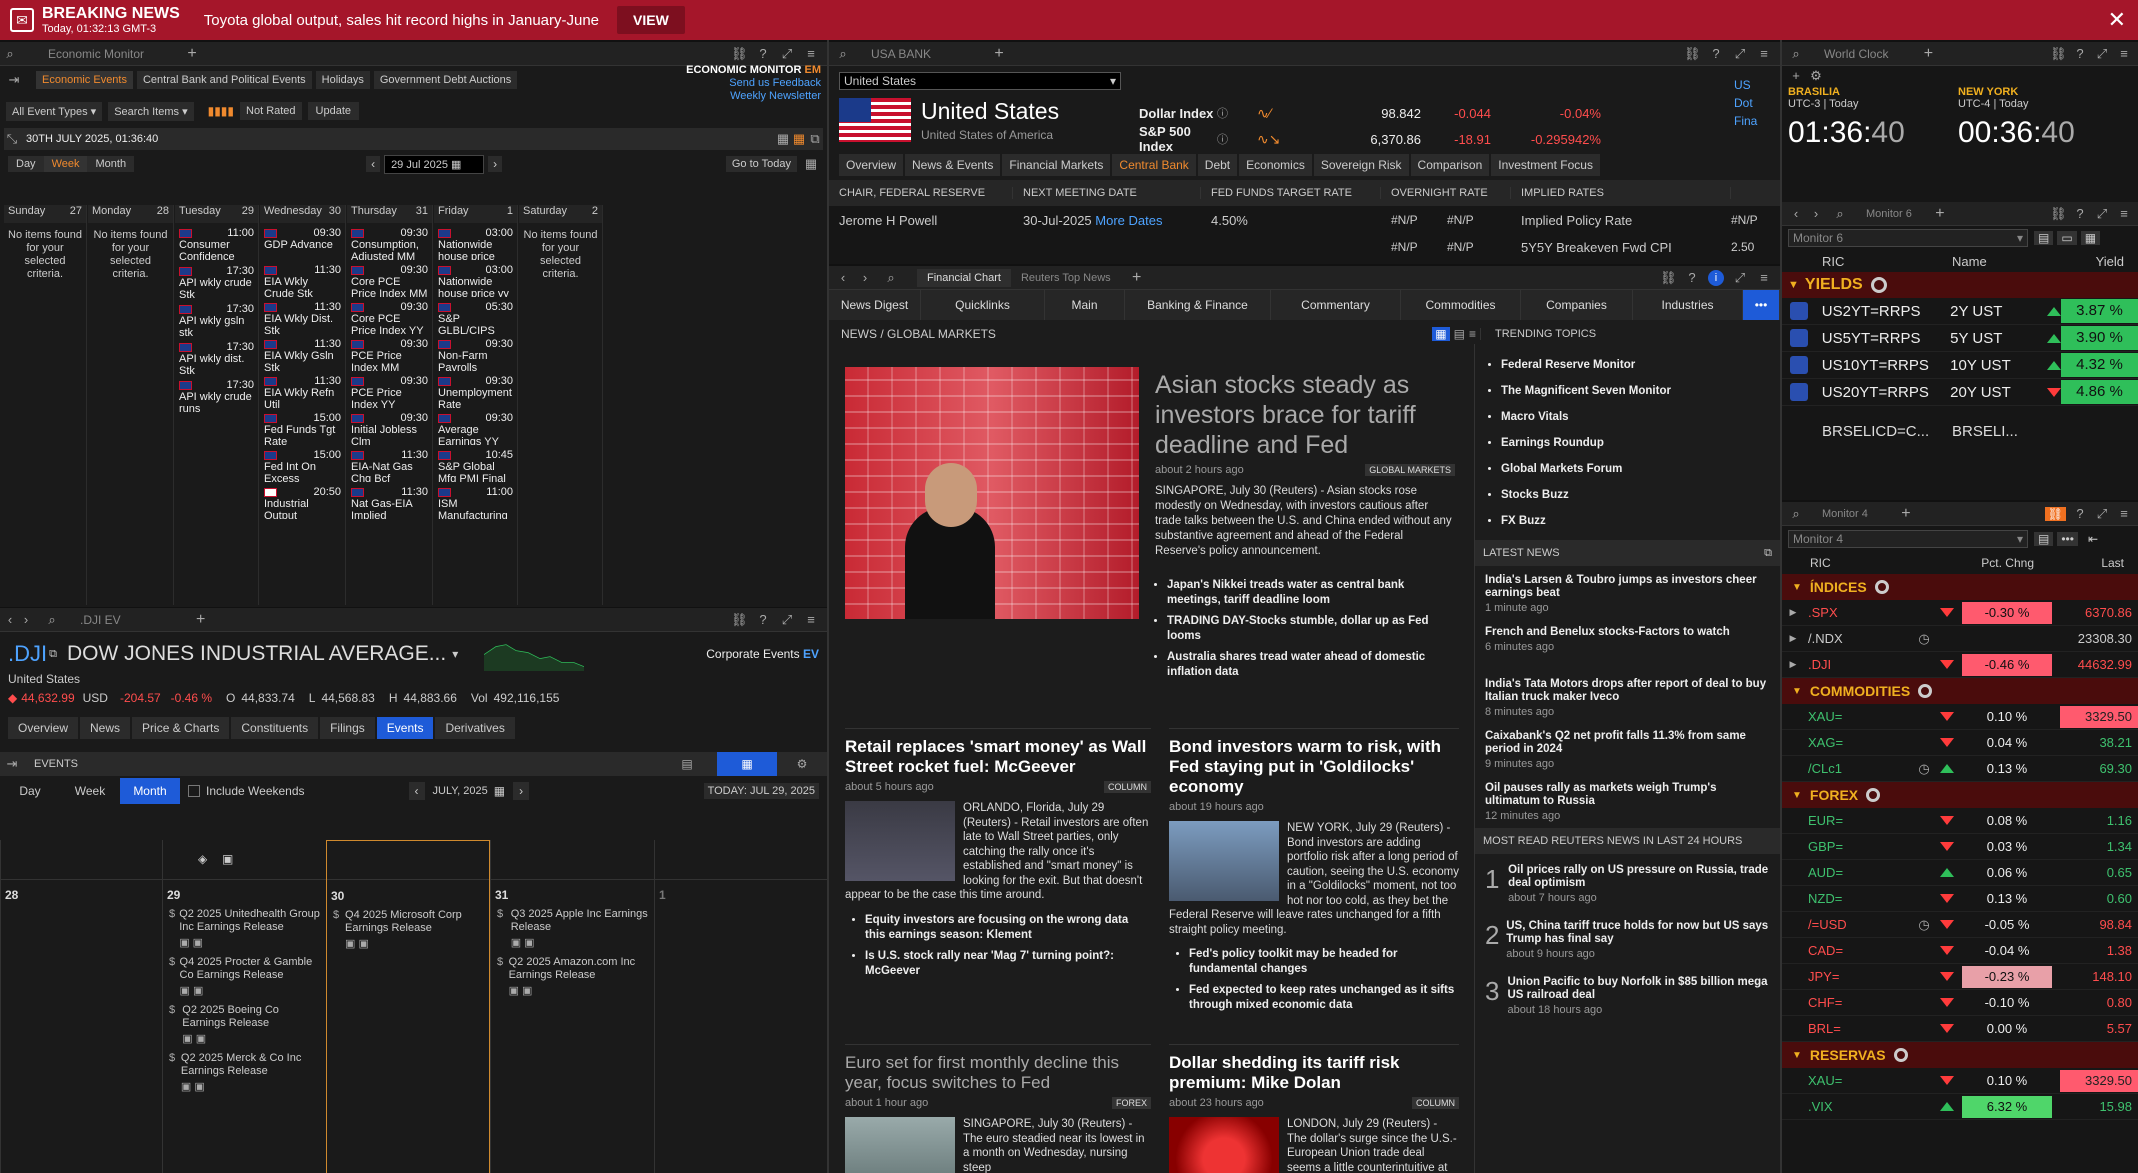  What do you see at coordinates (1131, 1103) in the screenshot?
I see `article4-tag: FOREX` at bounding box center [1131, 1103].